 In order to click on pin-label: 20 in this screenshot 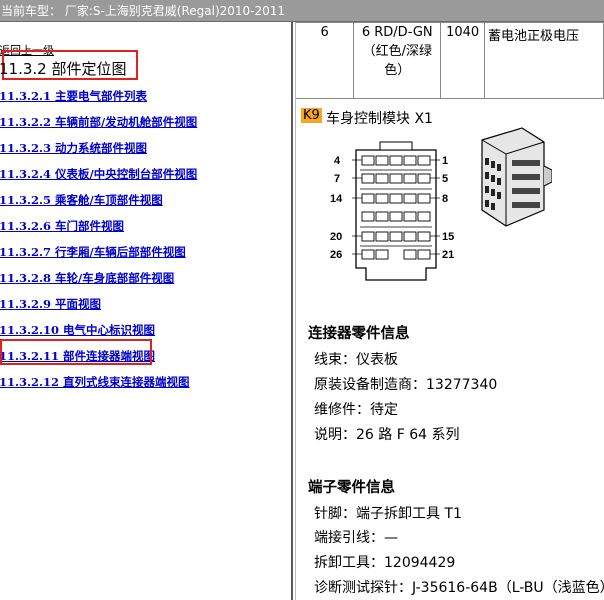, I will do `click(336, 237)`.